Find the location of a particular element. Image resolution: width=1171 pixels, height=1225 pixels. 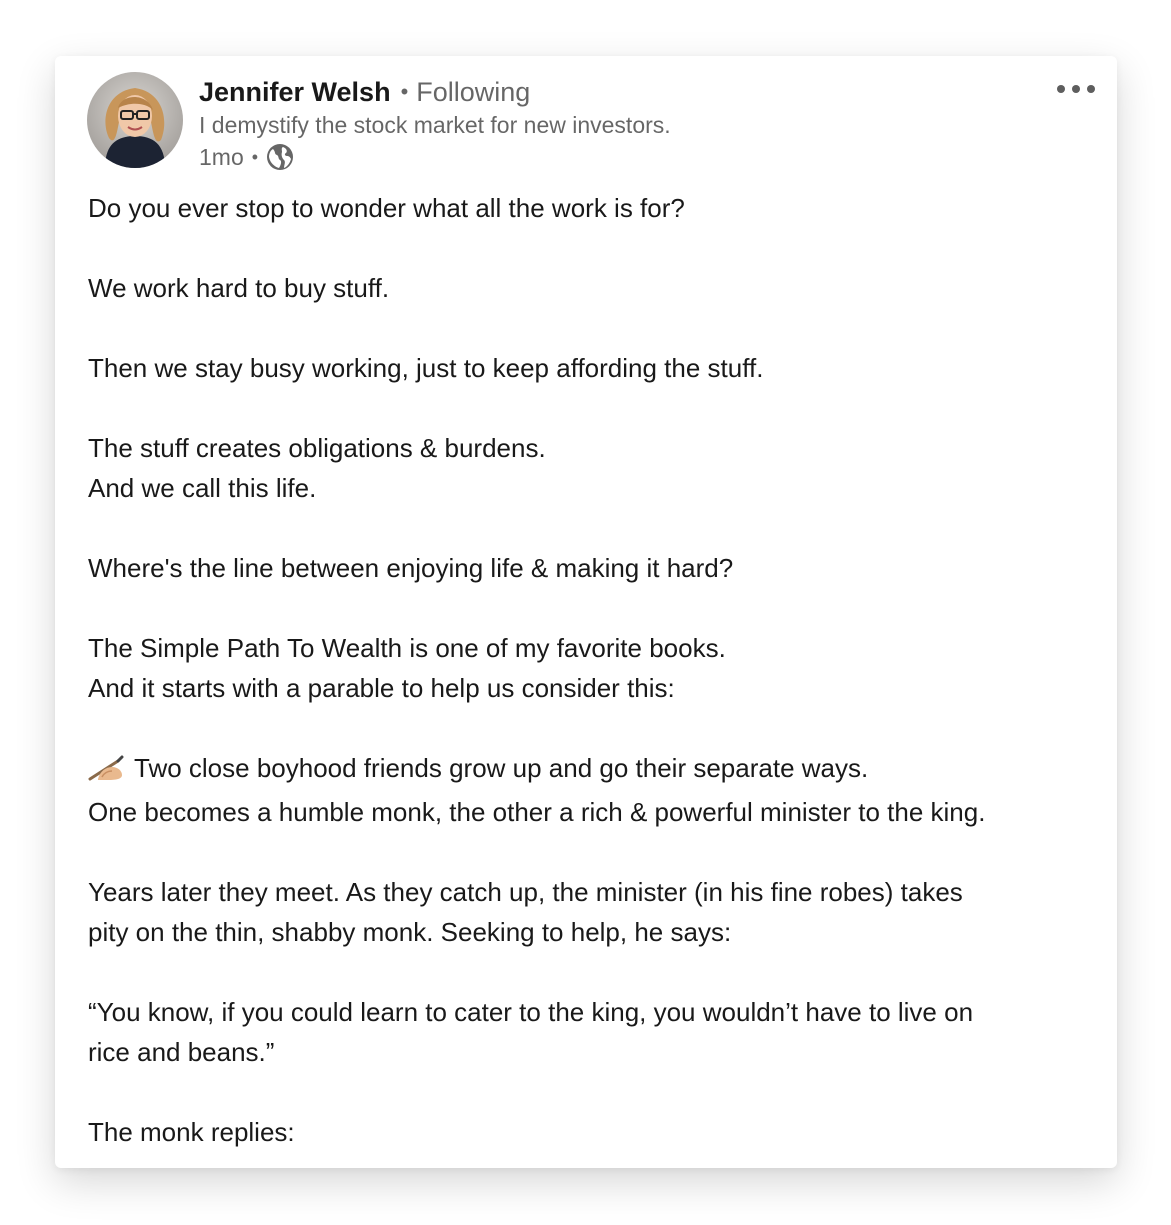

author-photo is located at coordinates (135, 120).